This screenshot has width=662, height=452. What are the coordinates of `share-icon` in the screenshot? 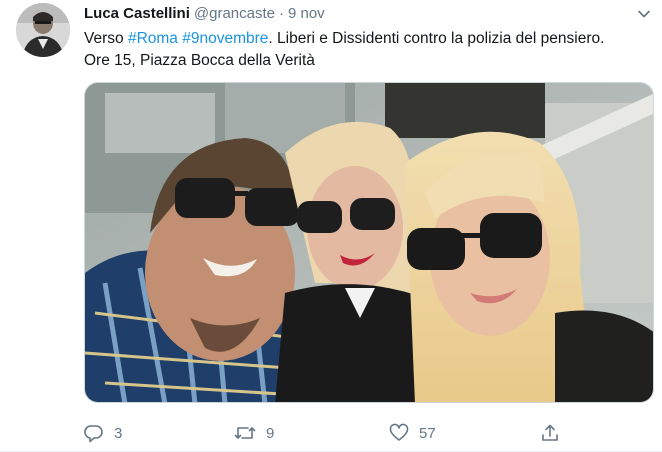 It's located at (550, 433).